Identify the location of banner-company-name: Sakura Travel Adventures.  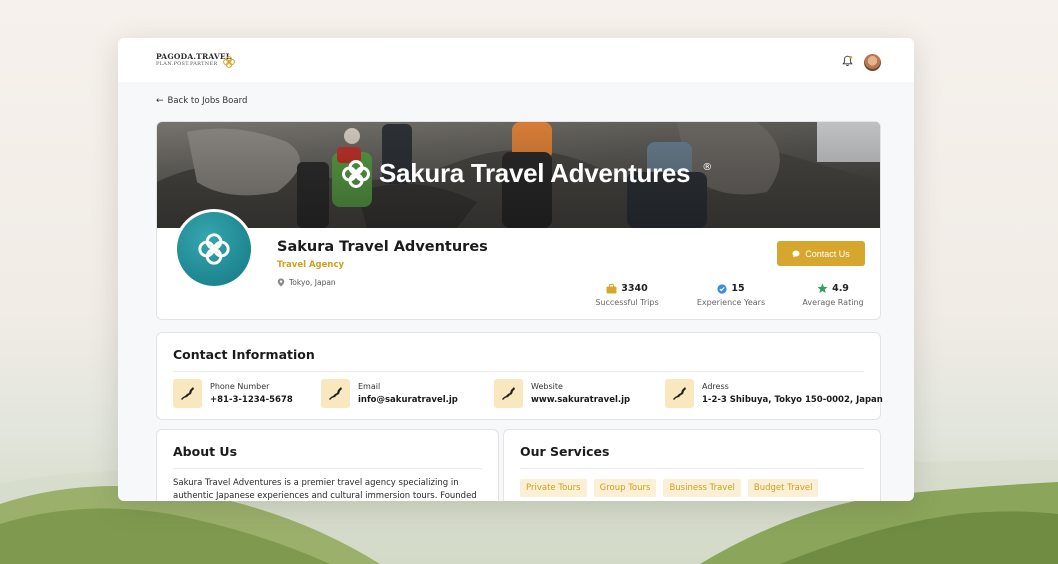
(535, 173).